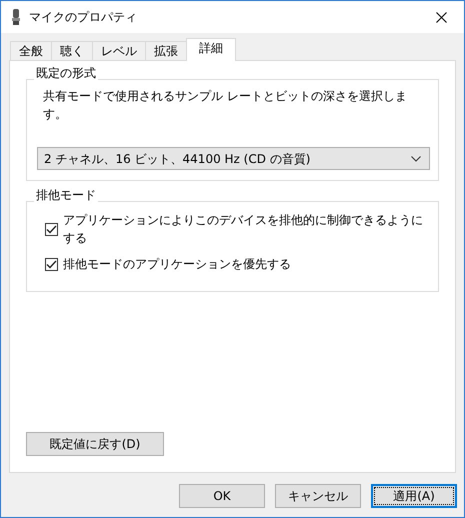  What do you see at coordinates (177, 264) in the screenshot?
I see `checkbox-label: 排他モードのアプリケーションを優先する` at bounding box center [177, 264].